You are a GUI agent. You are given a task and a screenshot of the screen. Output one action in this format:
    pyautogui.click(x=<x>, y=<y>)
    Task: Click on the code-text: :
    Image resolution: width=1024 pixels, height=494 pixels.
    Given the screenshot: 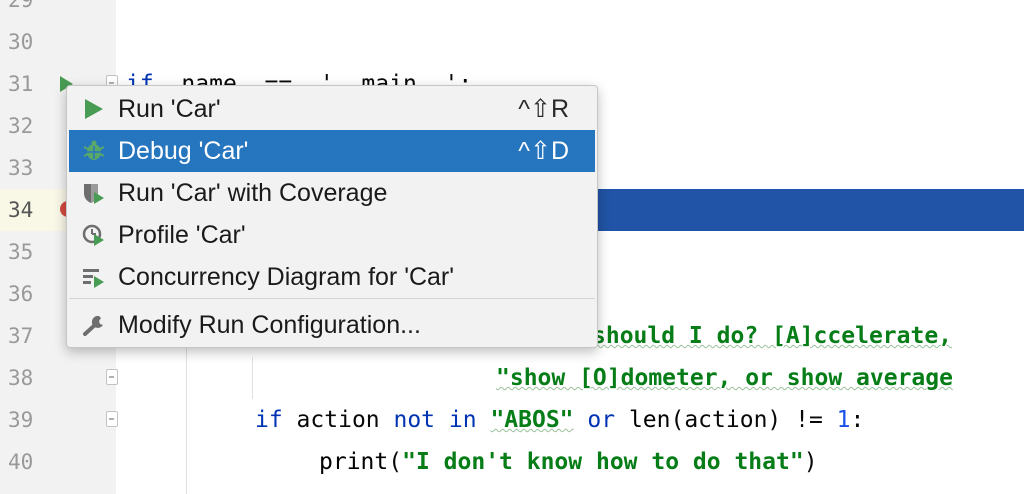 What is the action you would take?
    pyautogui.click(x=857, y=420)
    